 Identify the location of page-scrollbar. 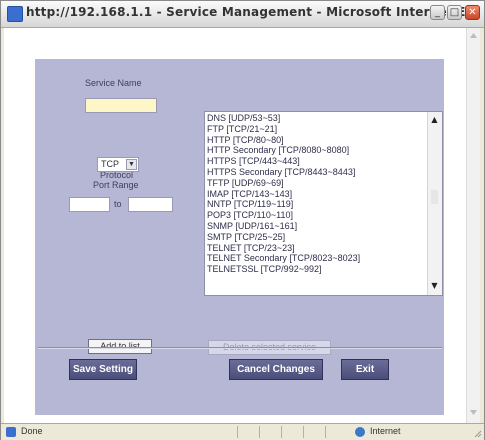
(473, 225).